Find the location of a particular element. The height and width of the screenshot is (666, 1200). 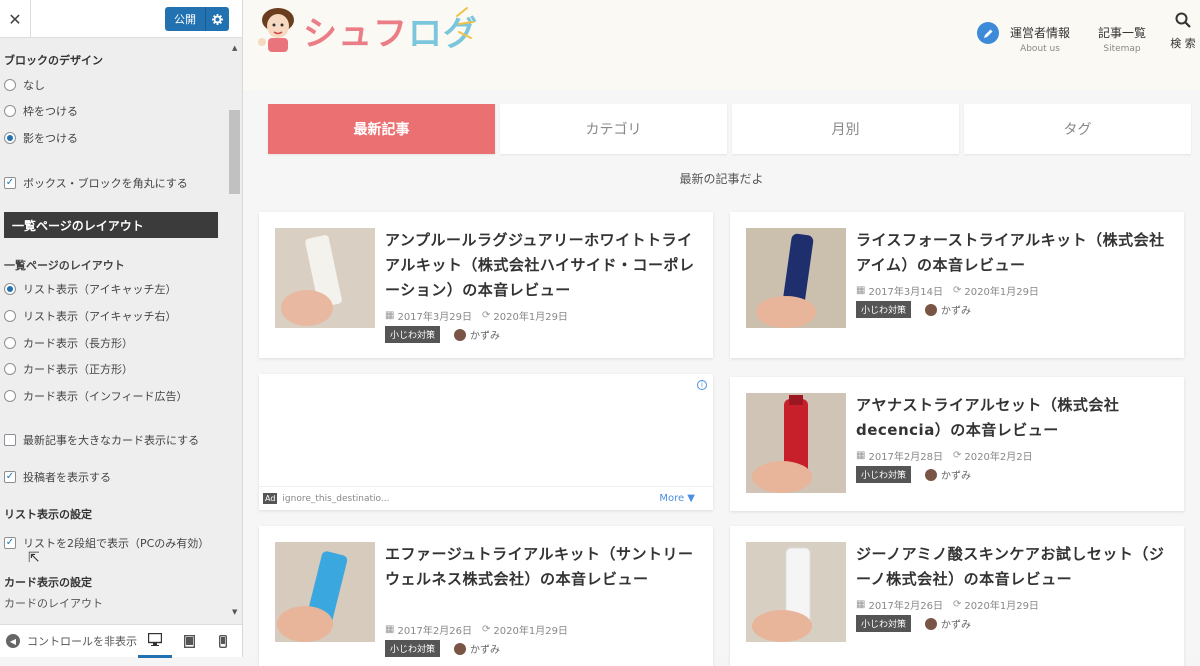

collapse-icon: ◀ is located at coordinates (13, 641).